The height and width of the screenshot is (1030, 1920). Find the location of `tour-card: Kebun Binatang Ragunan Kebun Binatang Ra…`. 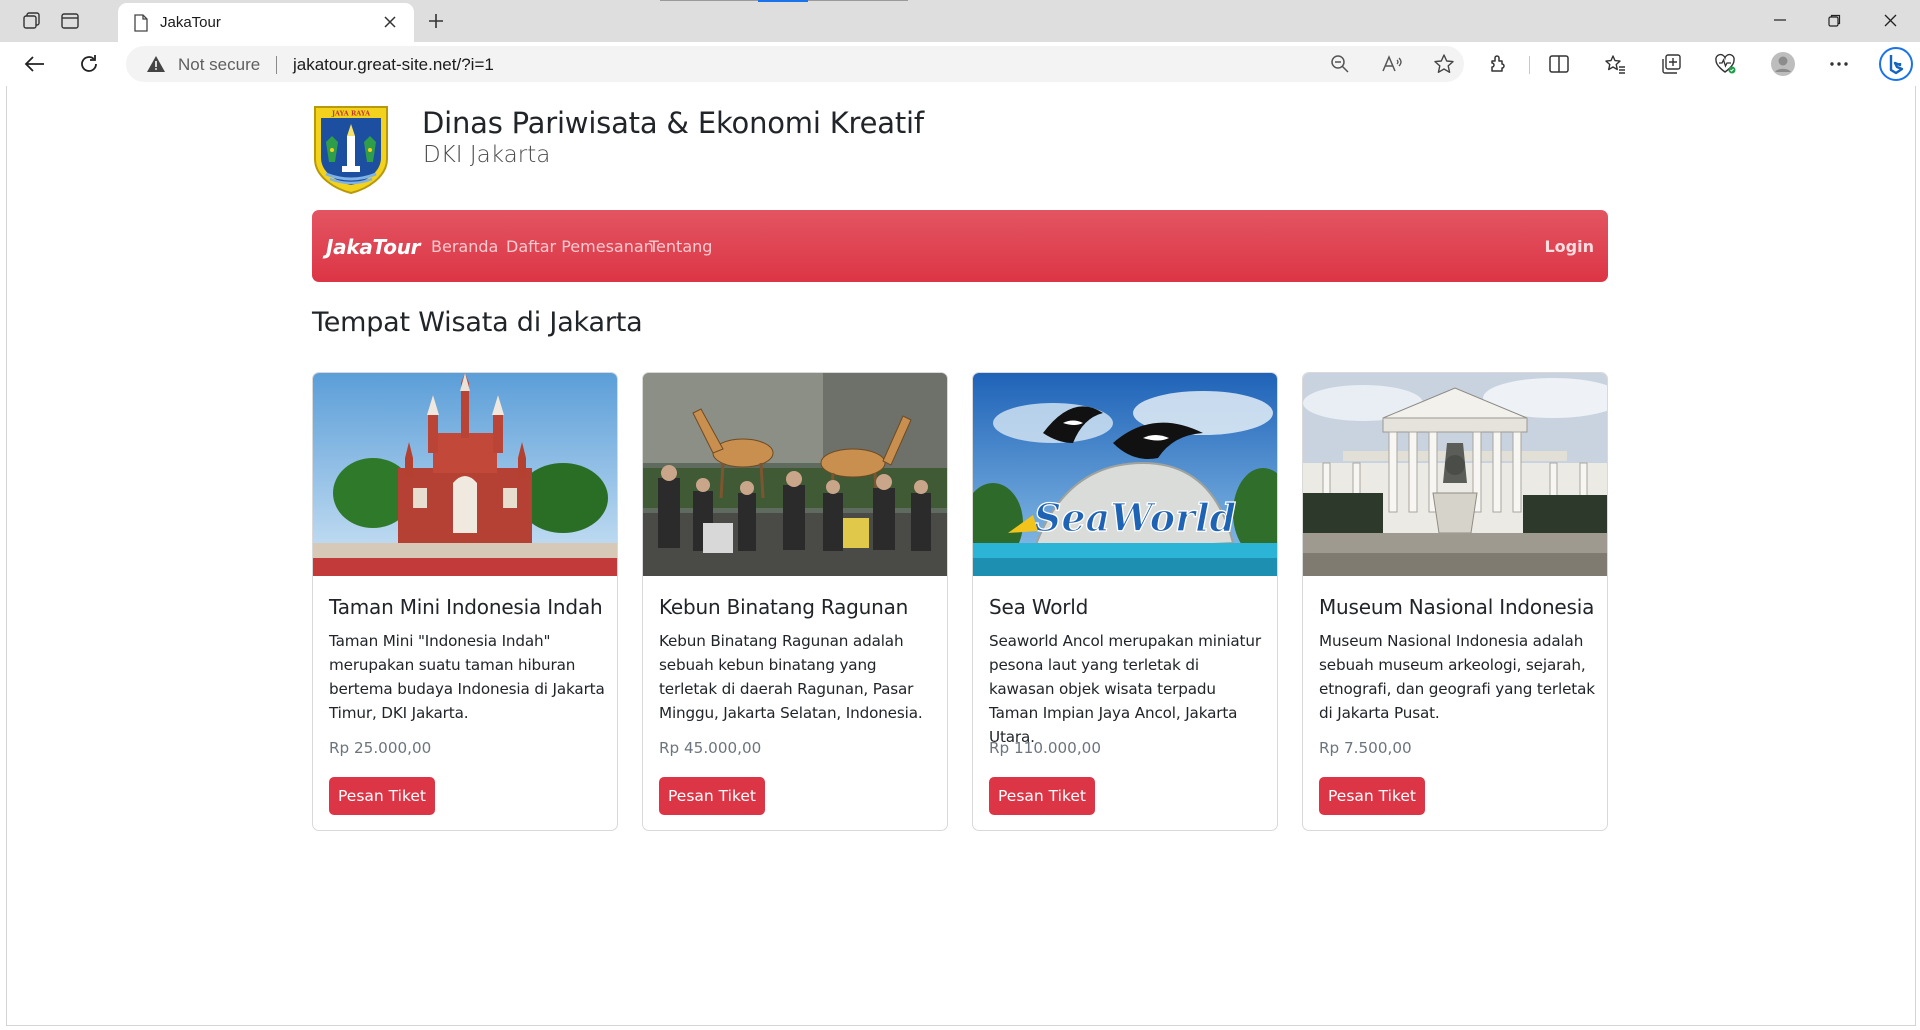

tour-card: Kebun Binatang Ragunan Kebun Binatang Ra… is located at coordinates (795, 601).